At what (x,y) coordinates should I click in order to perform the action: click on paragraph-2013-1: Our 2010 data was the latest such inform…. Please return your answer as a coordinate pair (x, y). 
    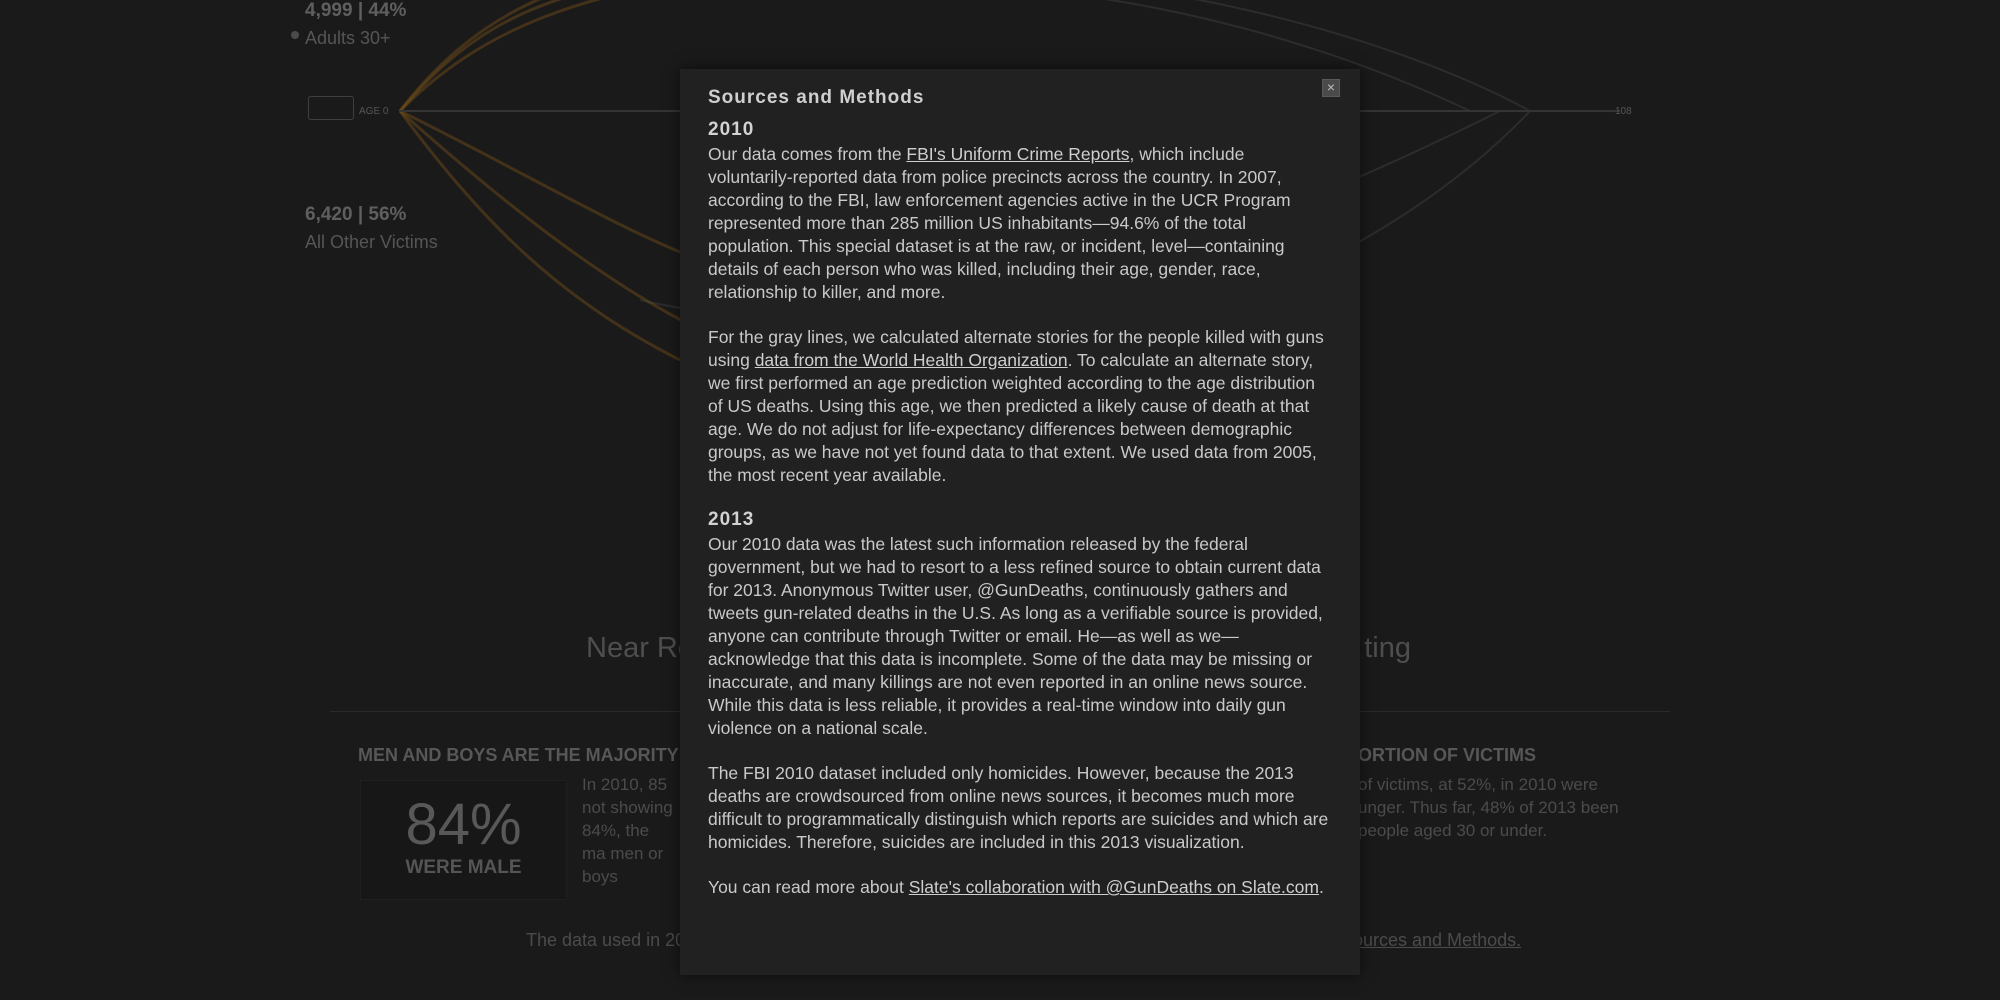
    Looking at the image, I should click on (1015, 636).